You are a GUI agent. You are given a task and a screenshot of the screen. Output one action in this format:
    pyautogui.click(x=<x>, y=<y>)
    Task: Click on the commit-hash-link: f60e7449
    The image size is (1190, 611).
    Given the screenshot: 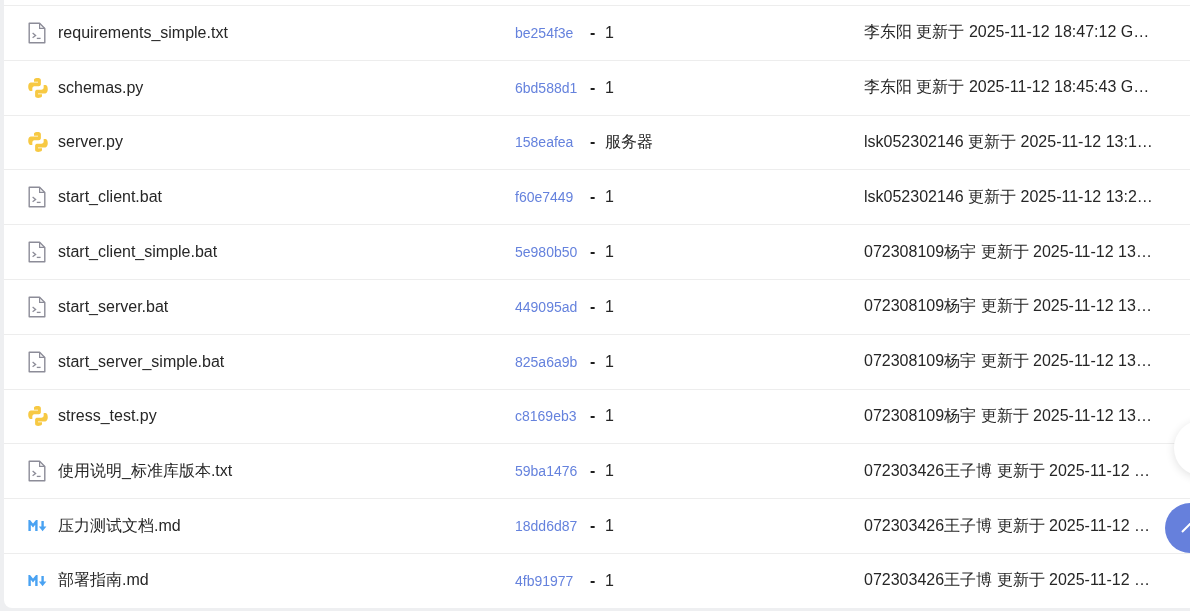 What is the action you would take?
    pyautogui.click(x=544, y=197)
    